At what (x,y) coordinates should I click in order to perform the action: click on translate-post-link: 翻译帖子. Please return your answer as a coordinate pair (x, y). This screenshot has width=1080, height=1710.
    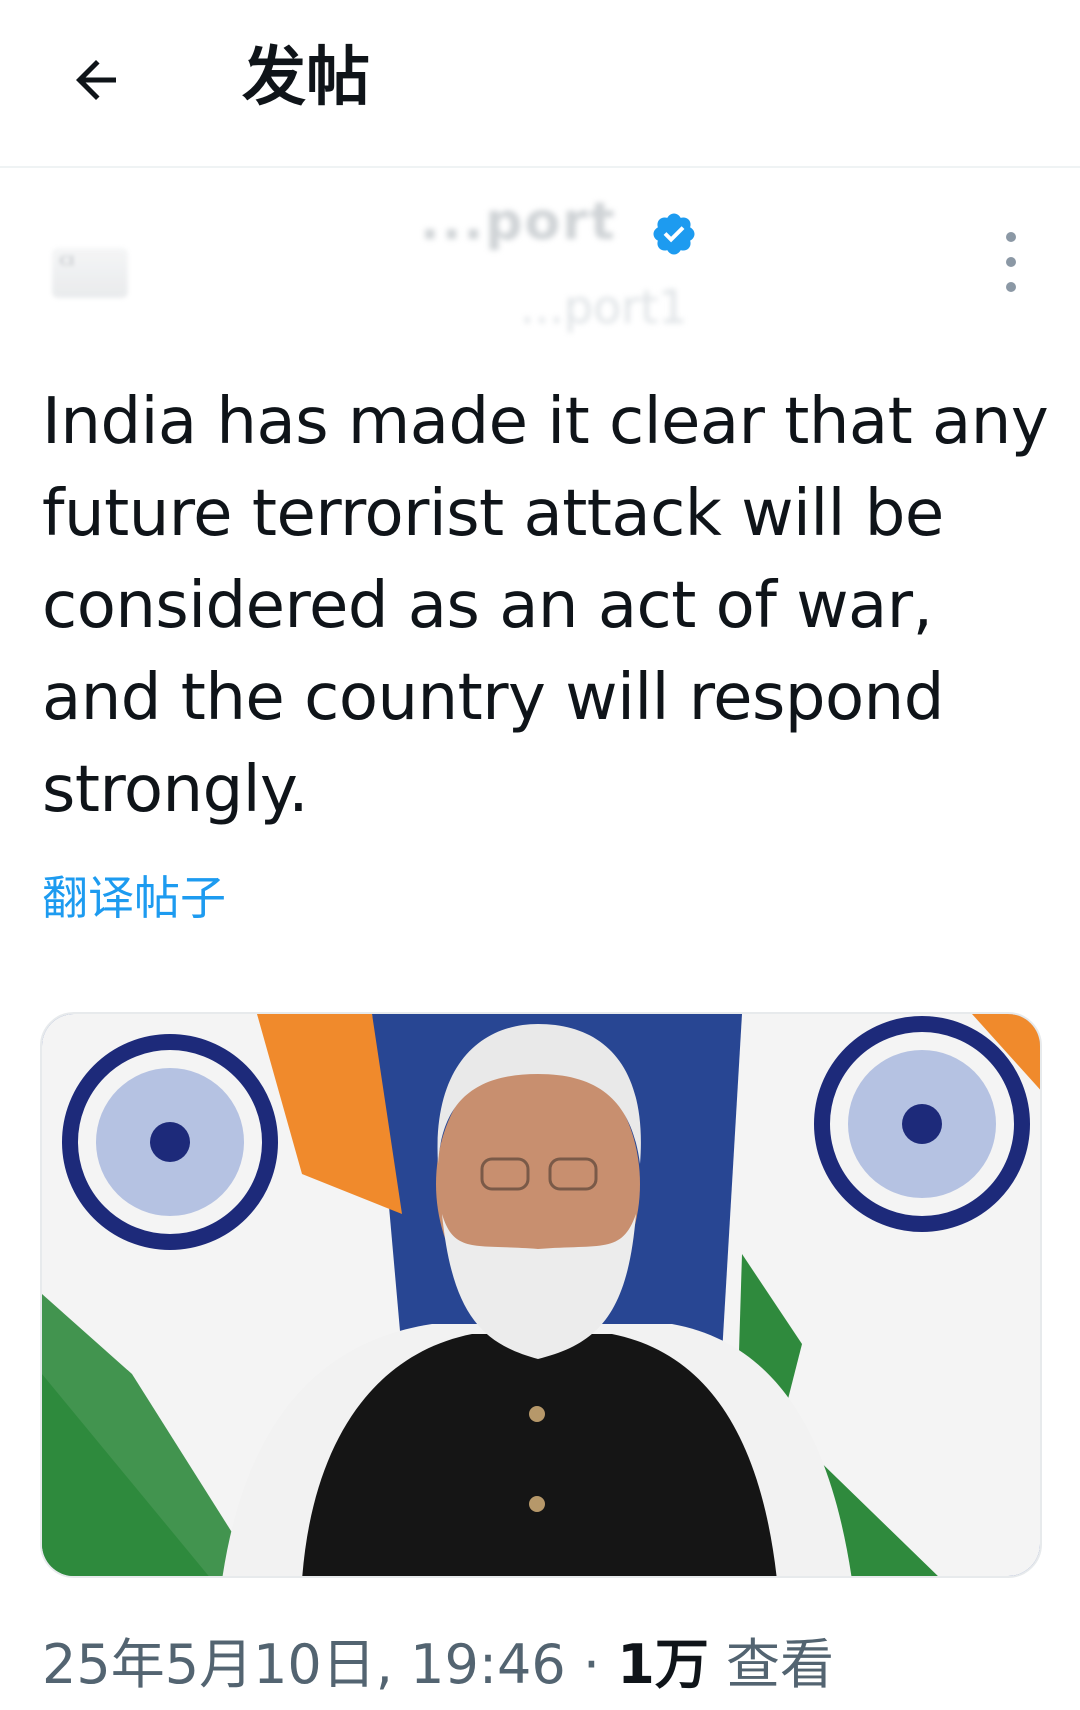
    Looking at the image, I should click on (134, 895).